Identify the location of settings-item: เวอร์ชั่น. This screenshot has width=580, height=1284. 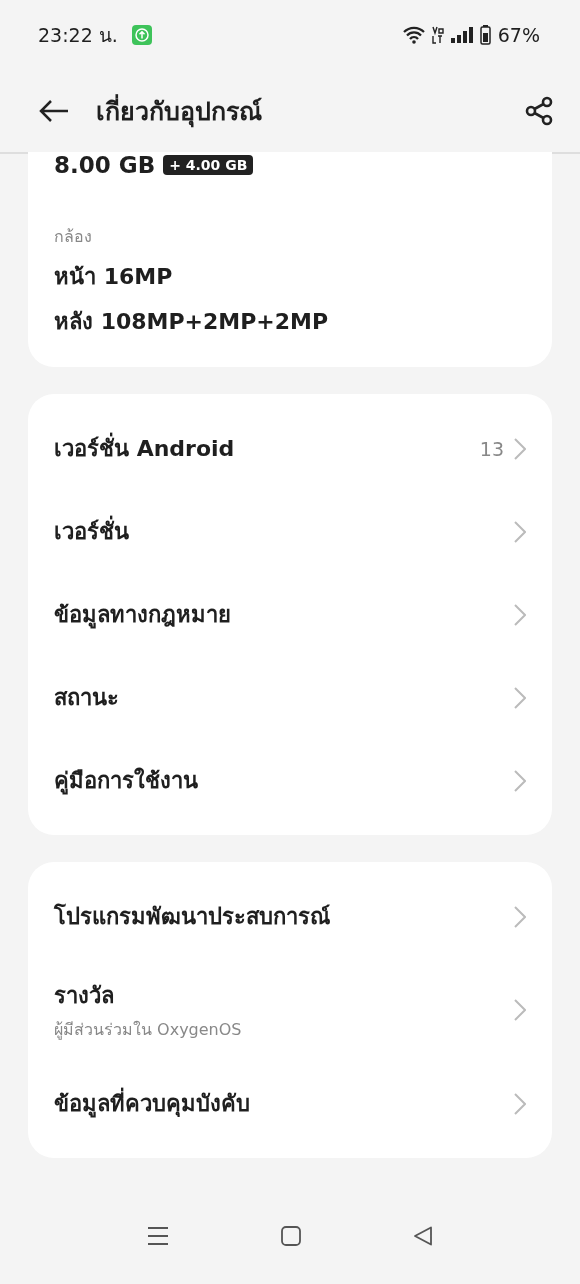
(290, 531).